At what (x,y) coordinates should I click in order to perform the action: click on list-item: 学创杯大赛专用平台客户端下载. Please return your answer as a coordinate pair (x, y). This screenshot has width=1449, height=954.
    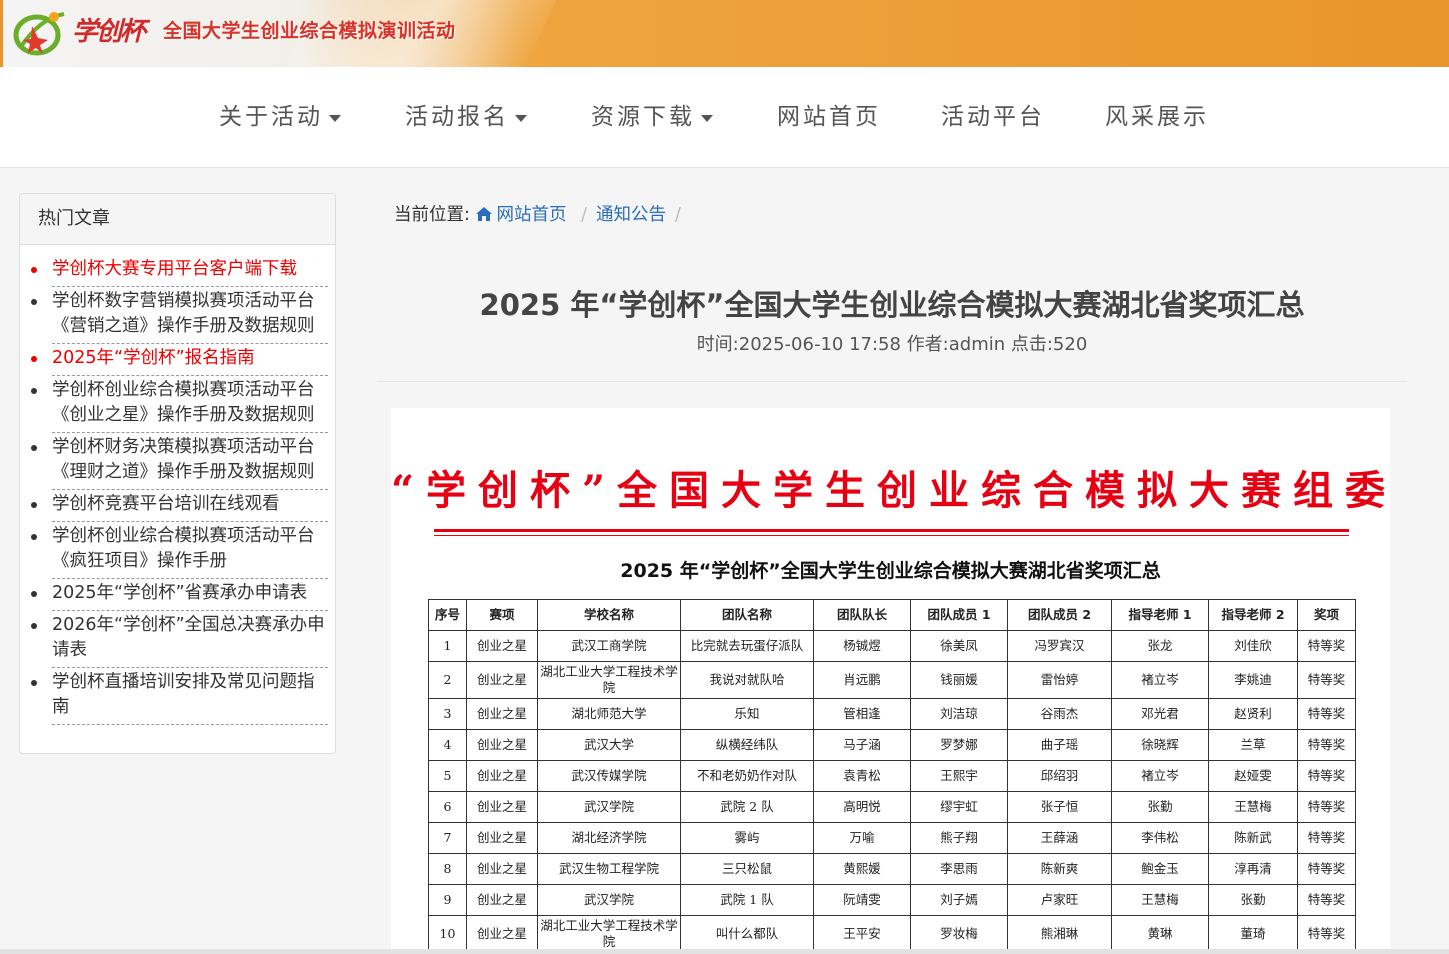
    Looking at the image, I should click on (179, 271).